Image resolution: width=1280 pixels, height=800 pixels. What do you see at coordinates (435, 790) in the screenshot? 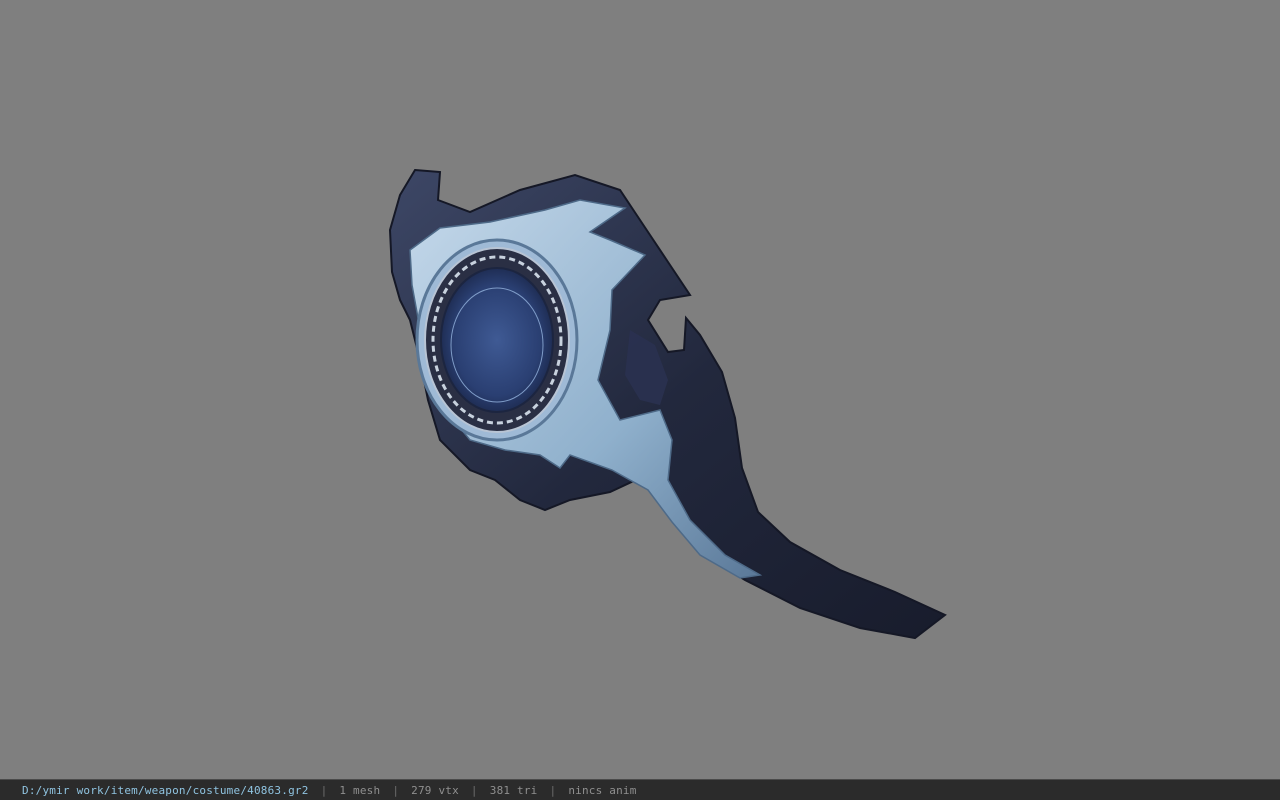
I see `vertex-count-label: 279 vtx` at bounding box center [435, 790].